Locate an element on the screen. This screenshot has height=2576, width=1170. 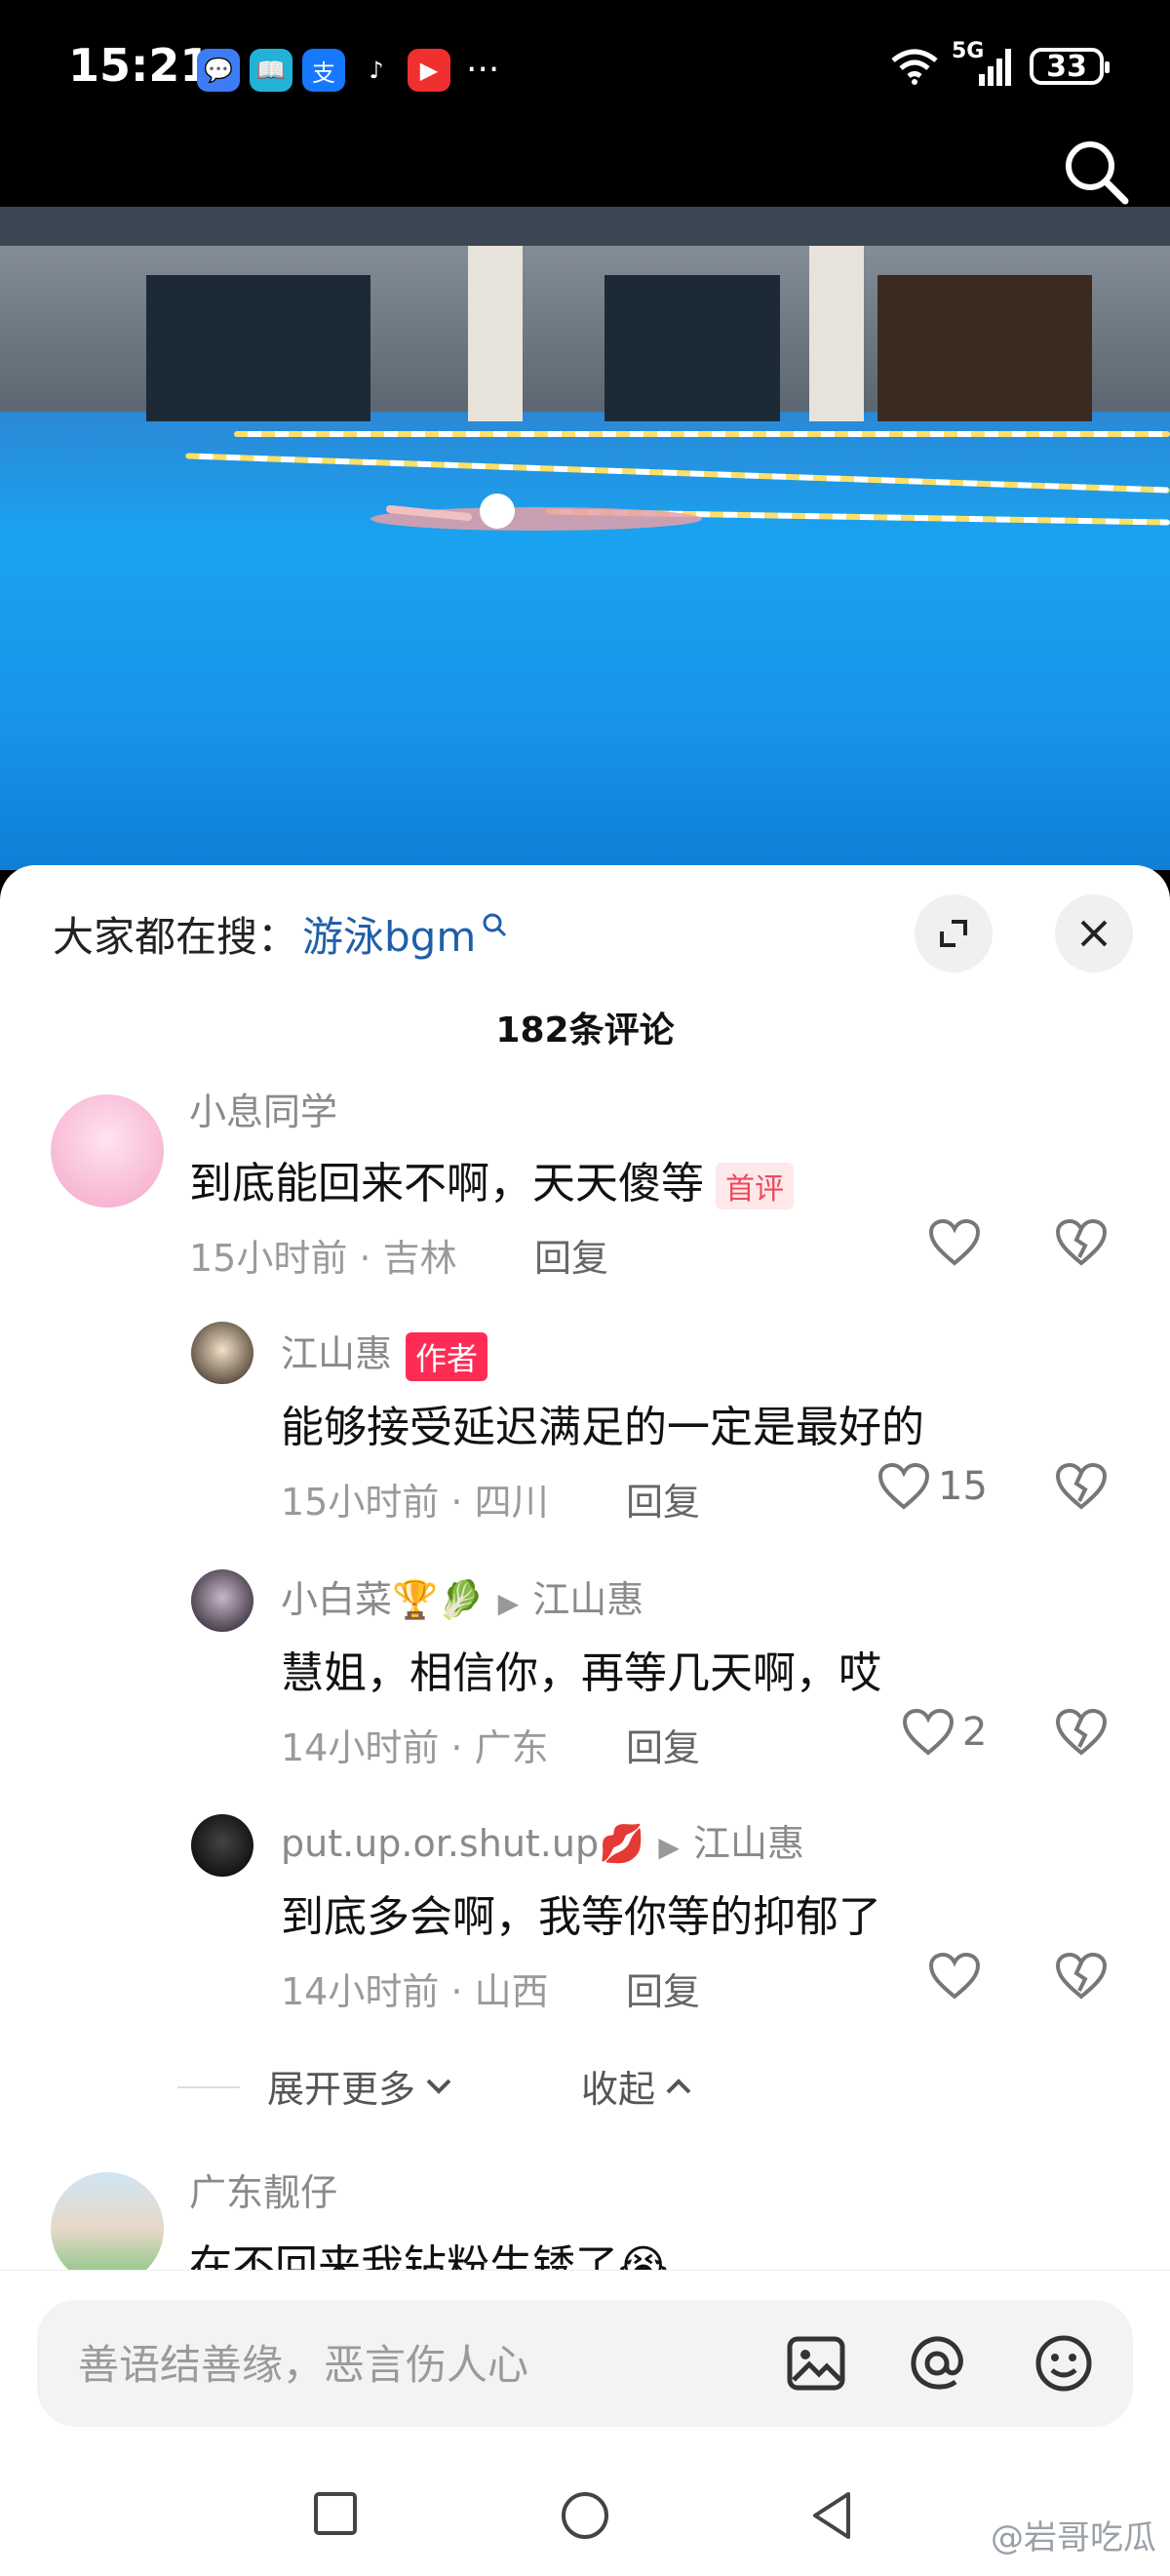
battery-level: 33 is located at coordinates (1066, 66).